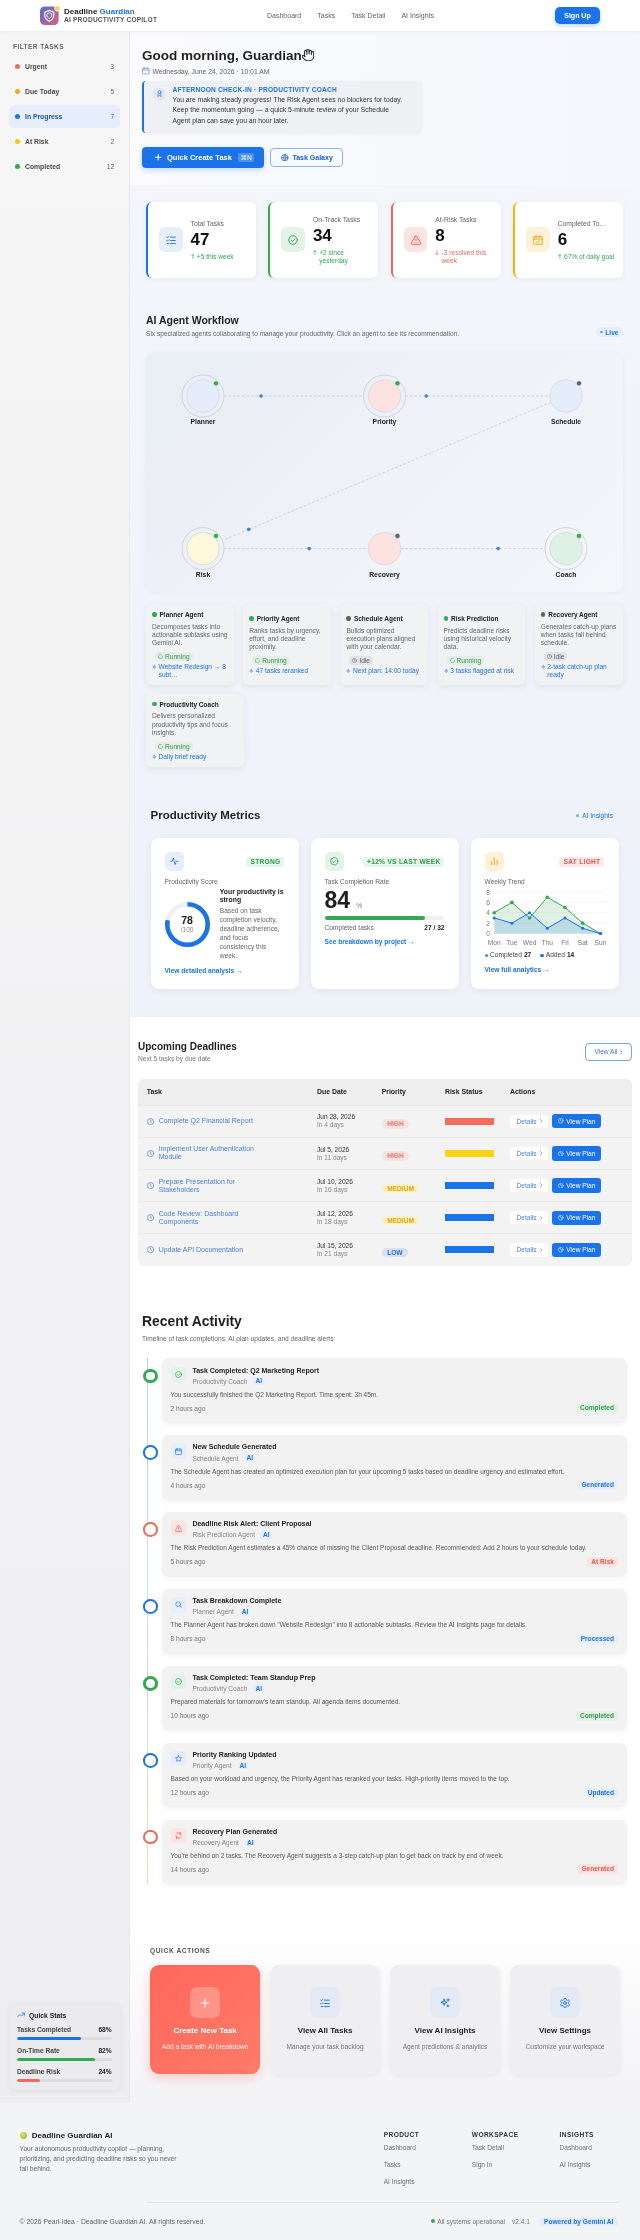 This screenshot has height=2240, width=640. What do you see at coordinates (578, 815) in the screenshot?
I see `dot-icon` at bounding box center [578, 815].